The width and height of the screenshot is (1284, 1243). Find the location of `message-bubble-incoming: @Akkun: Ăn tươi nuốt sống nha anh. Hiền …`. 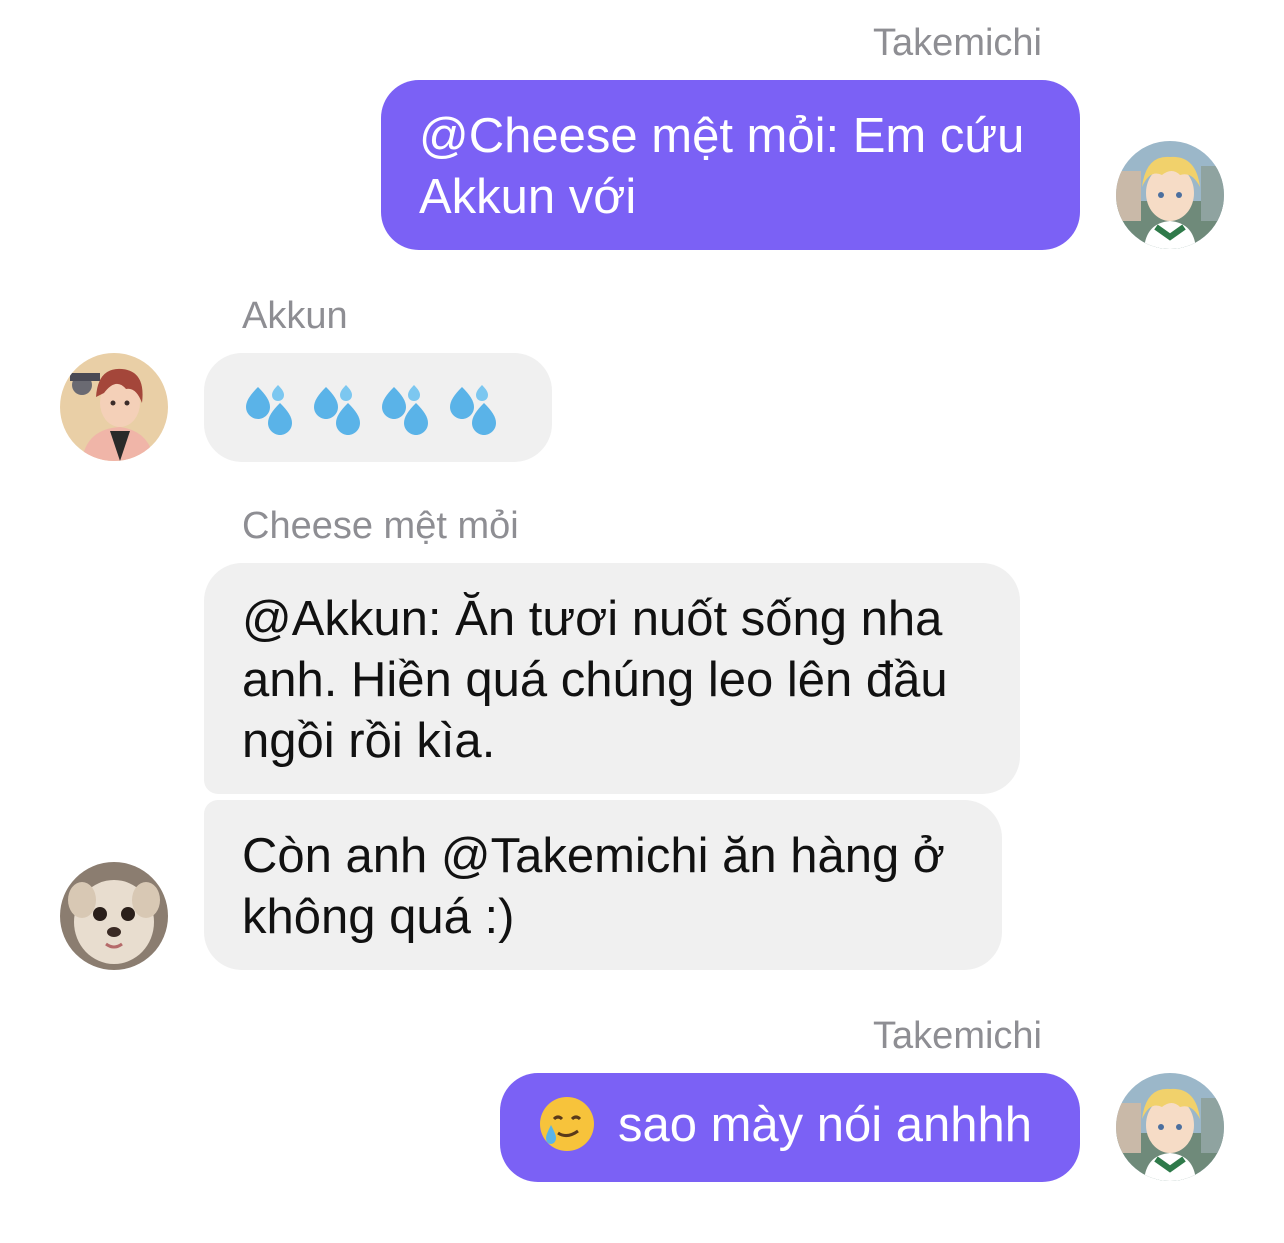

message-bubble-incoming: @Akkun: Ăn tươi nuốt sống nha anh. Hiền … is located at coordinates (612, 678).